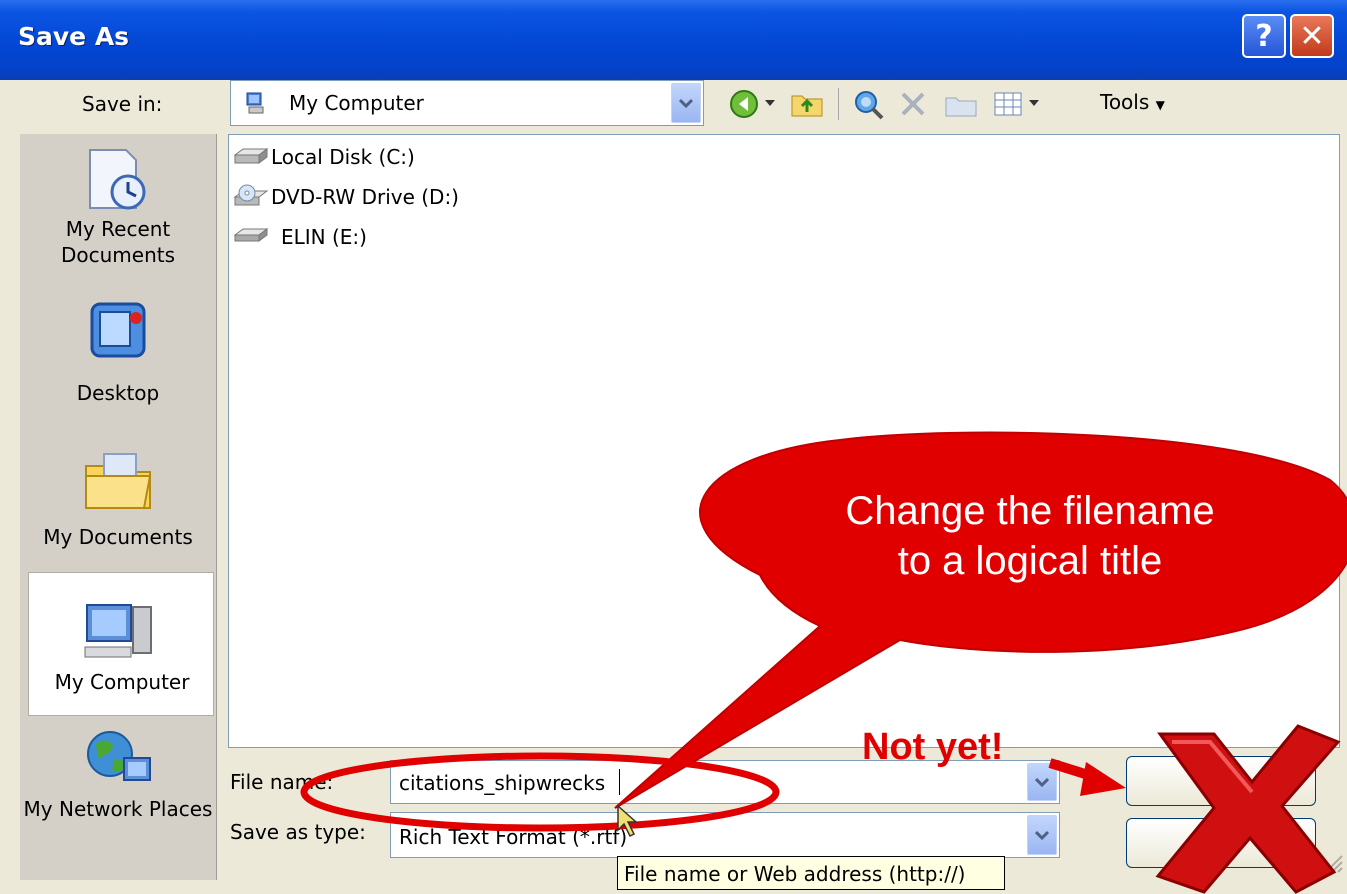 Image resolution: width=1347 pixels, height=894 pixels. I want to click on removable-drive-icon, so click(251, 235).